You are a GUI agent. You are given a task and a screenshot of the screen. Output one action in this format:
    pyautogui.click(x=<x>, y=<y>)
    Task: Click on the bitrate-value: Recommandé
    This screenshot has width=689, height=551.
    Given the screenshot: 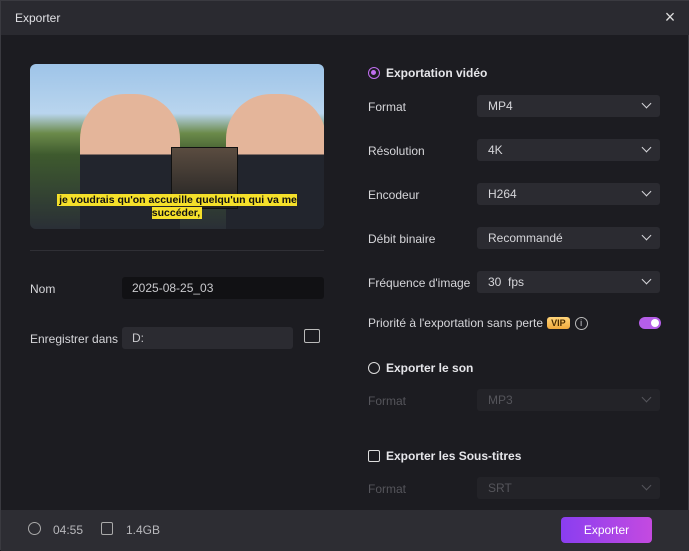 What is the action you would take?
    pyautogui.click(x=525, y=238)
    